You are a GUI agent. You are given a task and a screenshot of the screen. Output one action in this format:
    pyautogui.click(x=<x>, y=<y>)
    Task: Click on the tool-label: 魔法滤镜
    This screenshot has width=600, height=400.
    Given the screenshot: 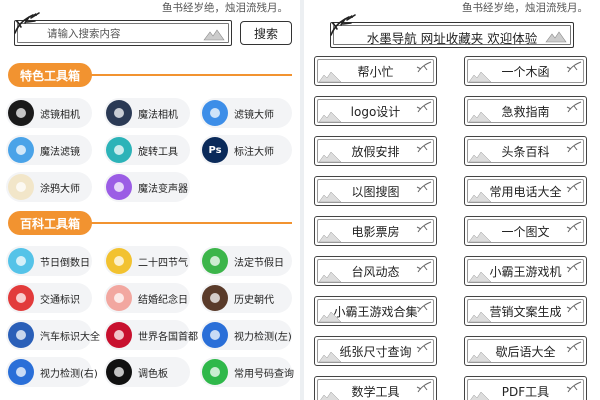 What is the action you would take?
    pyautogui.click(x=60, y=152)
    